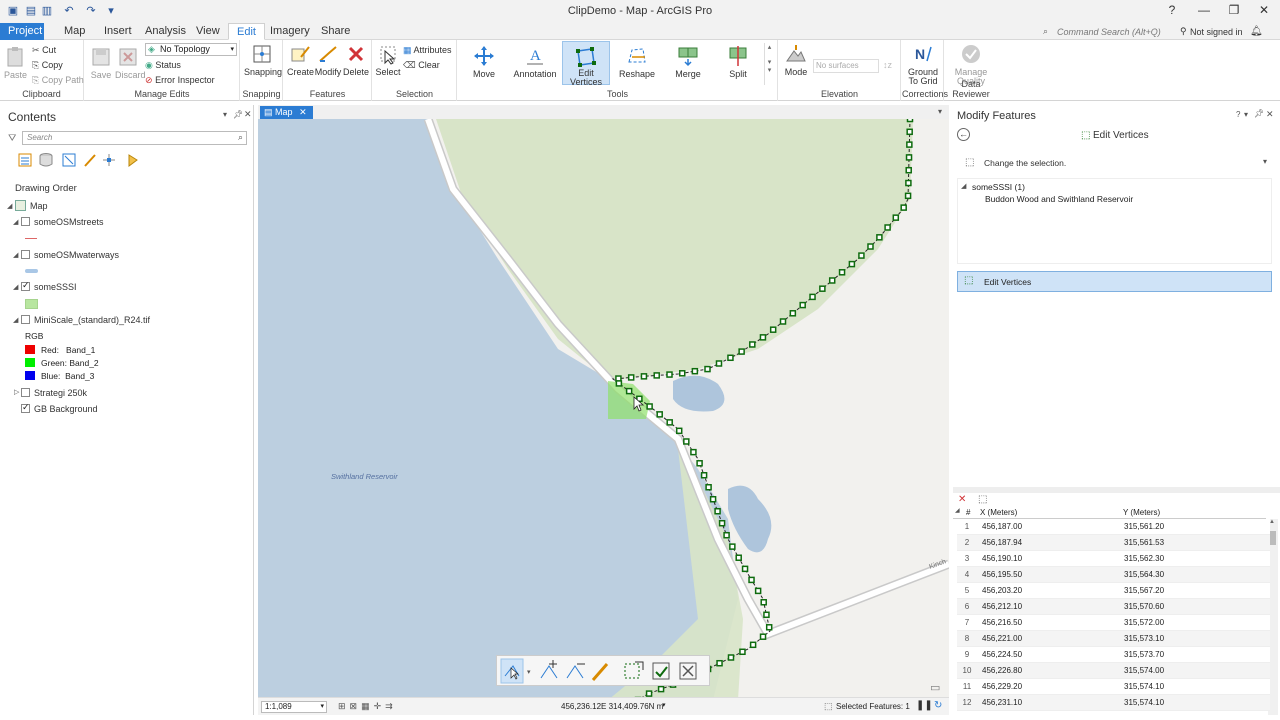  What do you see at coordinates (123, 287) in the screenshot?
I see `layer-row-somesssi: ◢ someSSSI` at bounding box center [123, 287].